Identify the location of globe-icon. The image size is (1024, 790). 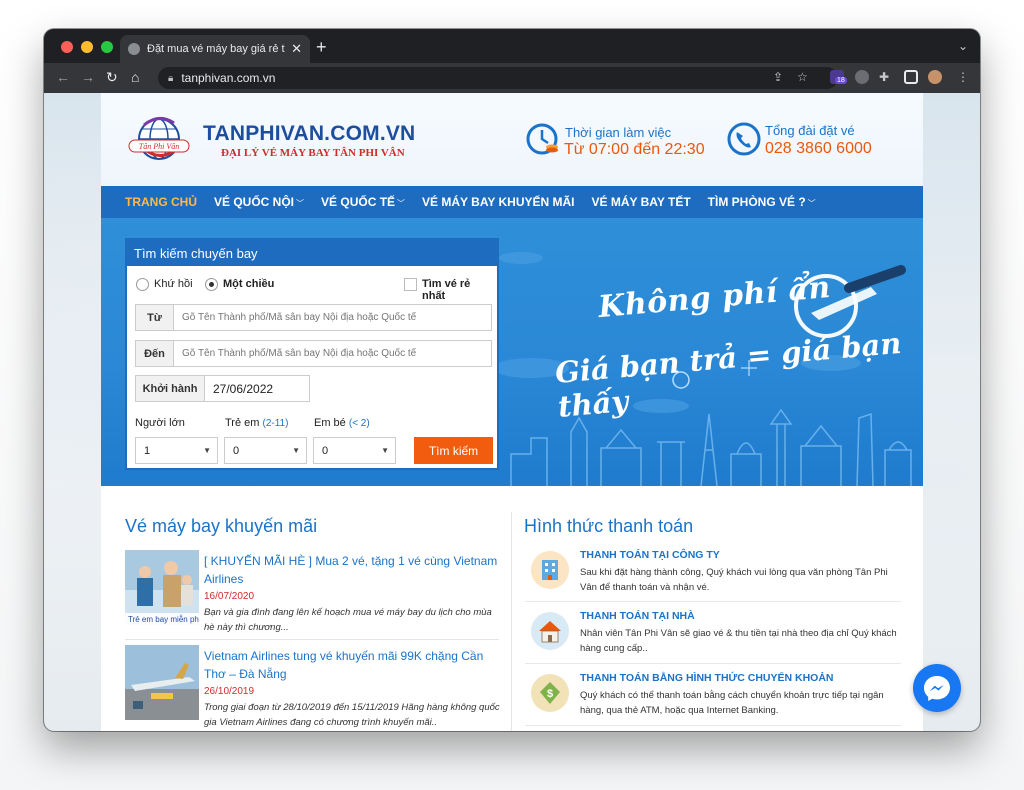
(134, 49).